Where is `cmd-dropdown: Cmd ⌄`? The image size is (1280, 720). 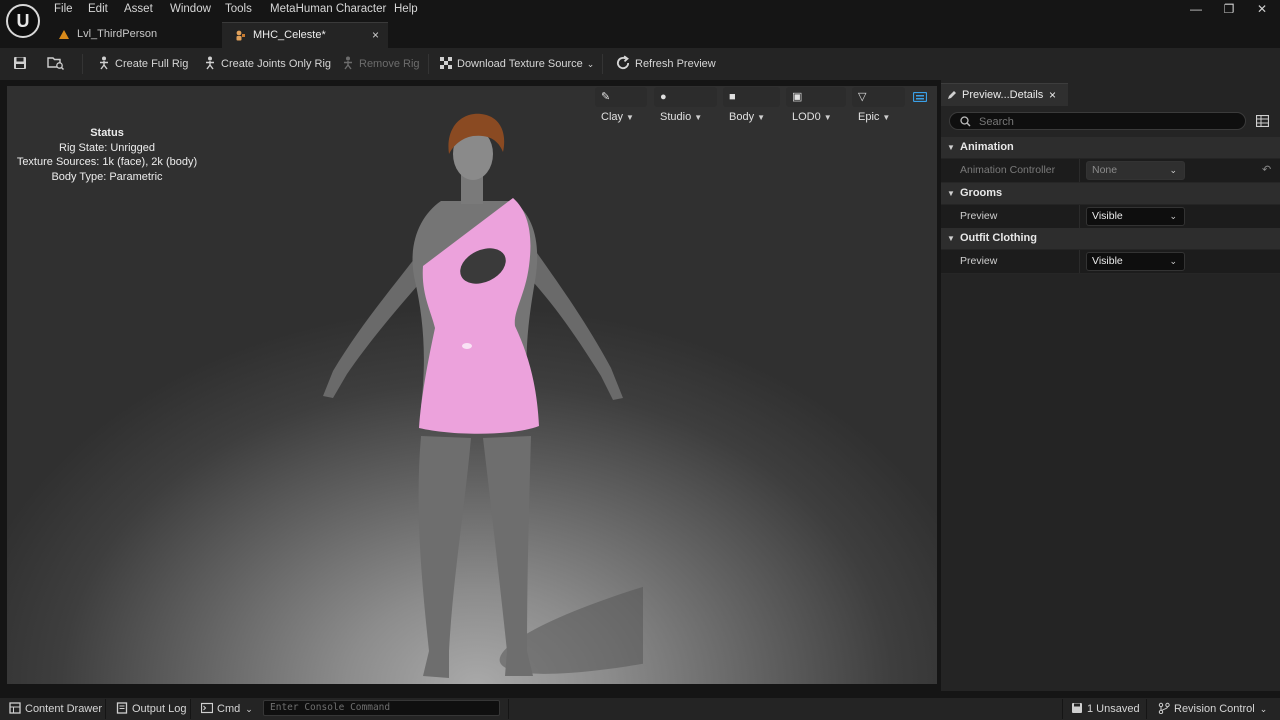
cmd-dropdown: Cmd ⌄ is located at coordinates (227, 709).